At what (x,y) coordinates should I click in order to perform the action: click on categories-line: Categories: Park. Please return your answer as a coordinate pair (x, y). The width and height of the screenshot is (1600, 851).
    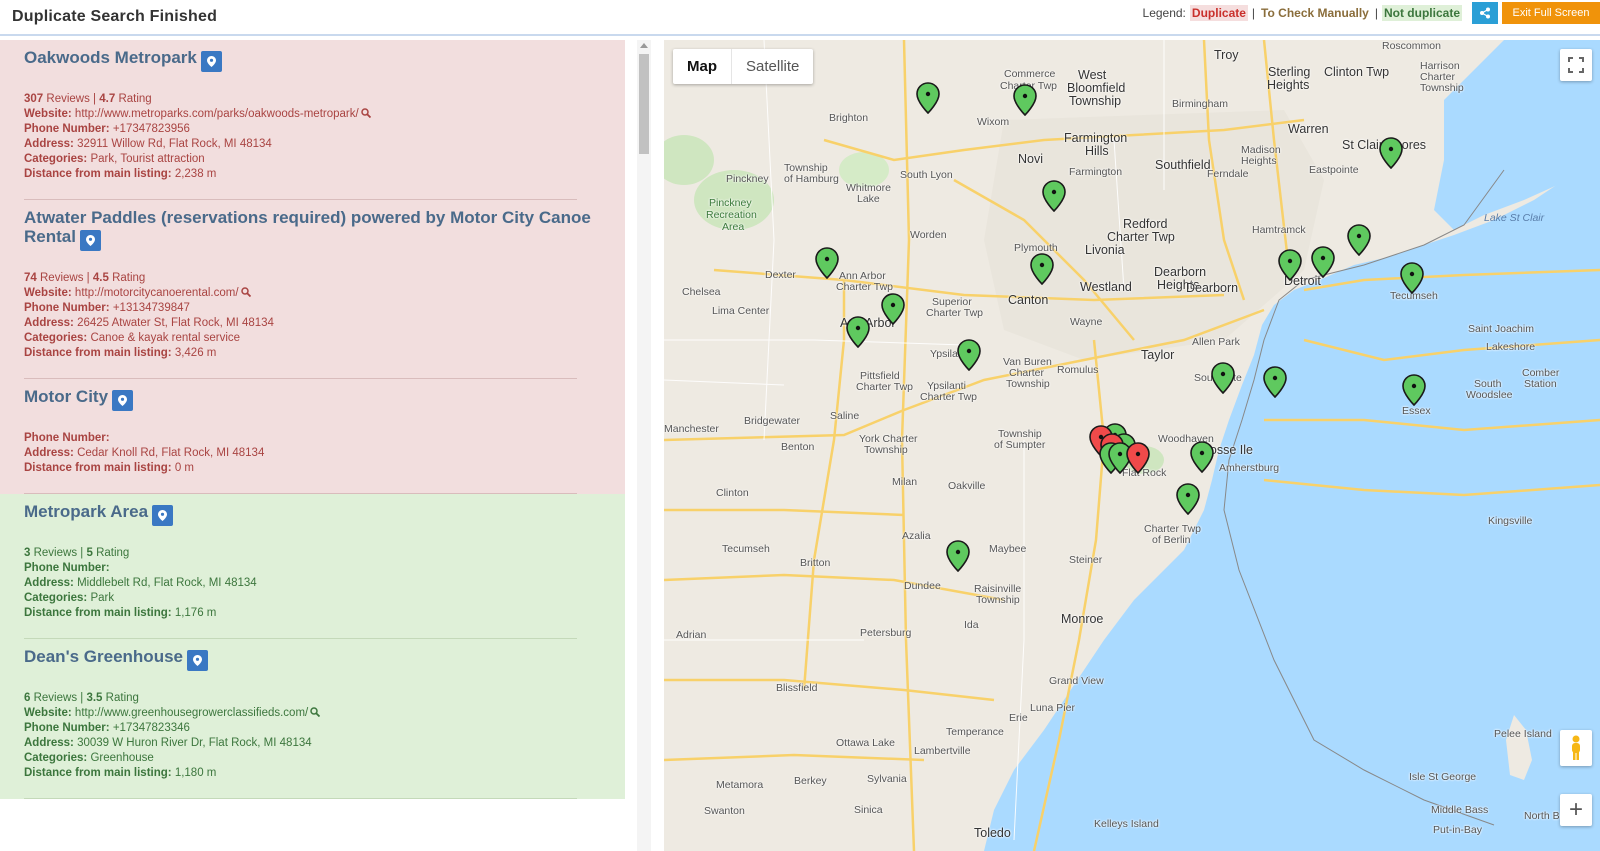
    Looking at the image, I should click on (312, 598).